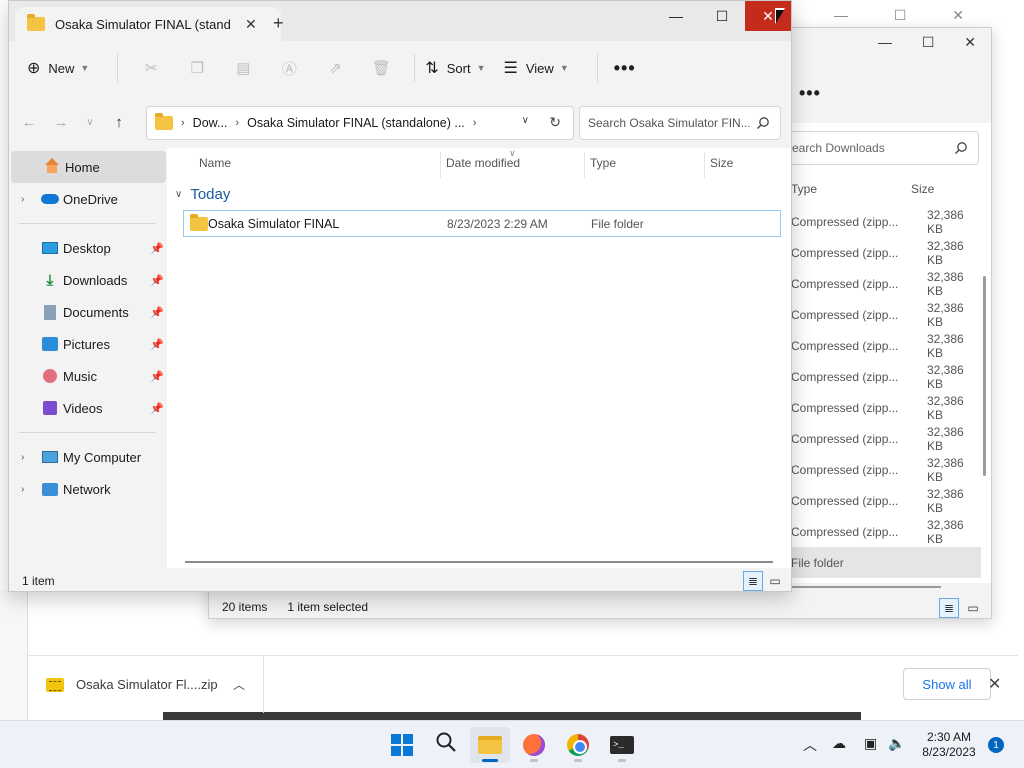 Image resolution: width=1024 pixels, height=768 pixels. Describe the element at coordinates (202, 194) in the screenshot. I see `group-header-today: ∨ Today` at that location.